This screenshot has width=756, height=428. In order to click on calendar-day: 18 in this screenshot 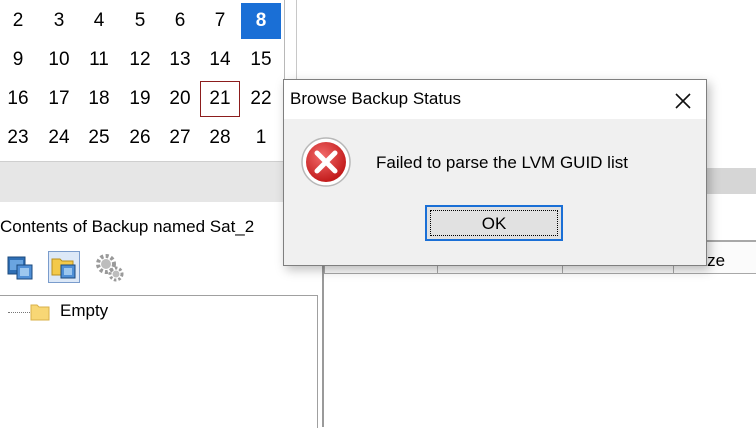, I will do `click(99, 99)`.